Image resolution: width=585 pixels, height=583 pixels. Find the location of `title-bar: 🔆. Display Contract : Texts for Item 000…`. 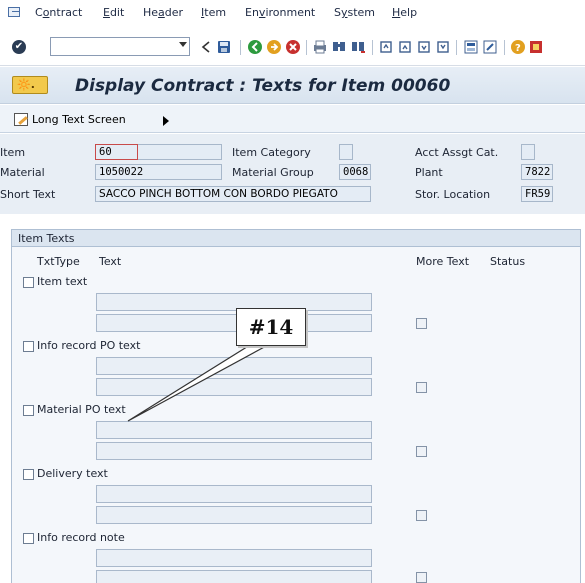

title-bar: 🔆. Display Contract : Texts for Item 000… is located at coordinates (292, 85).